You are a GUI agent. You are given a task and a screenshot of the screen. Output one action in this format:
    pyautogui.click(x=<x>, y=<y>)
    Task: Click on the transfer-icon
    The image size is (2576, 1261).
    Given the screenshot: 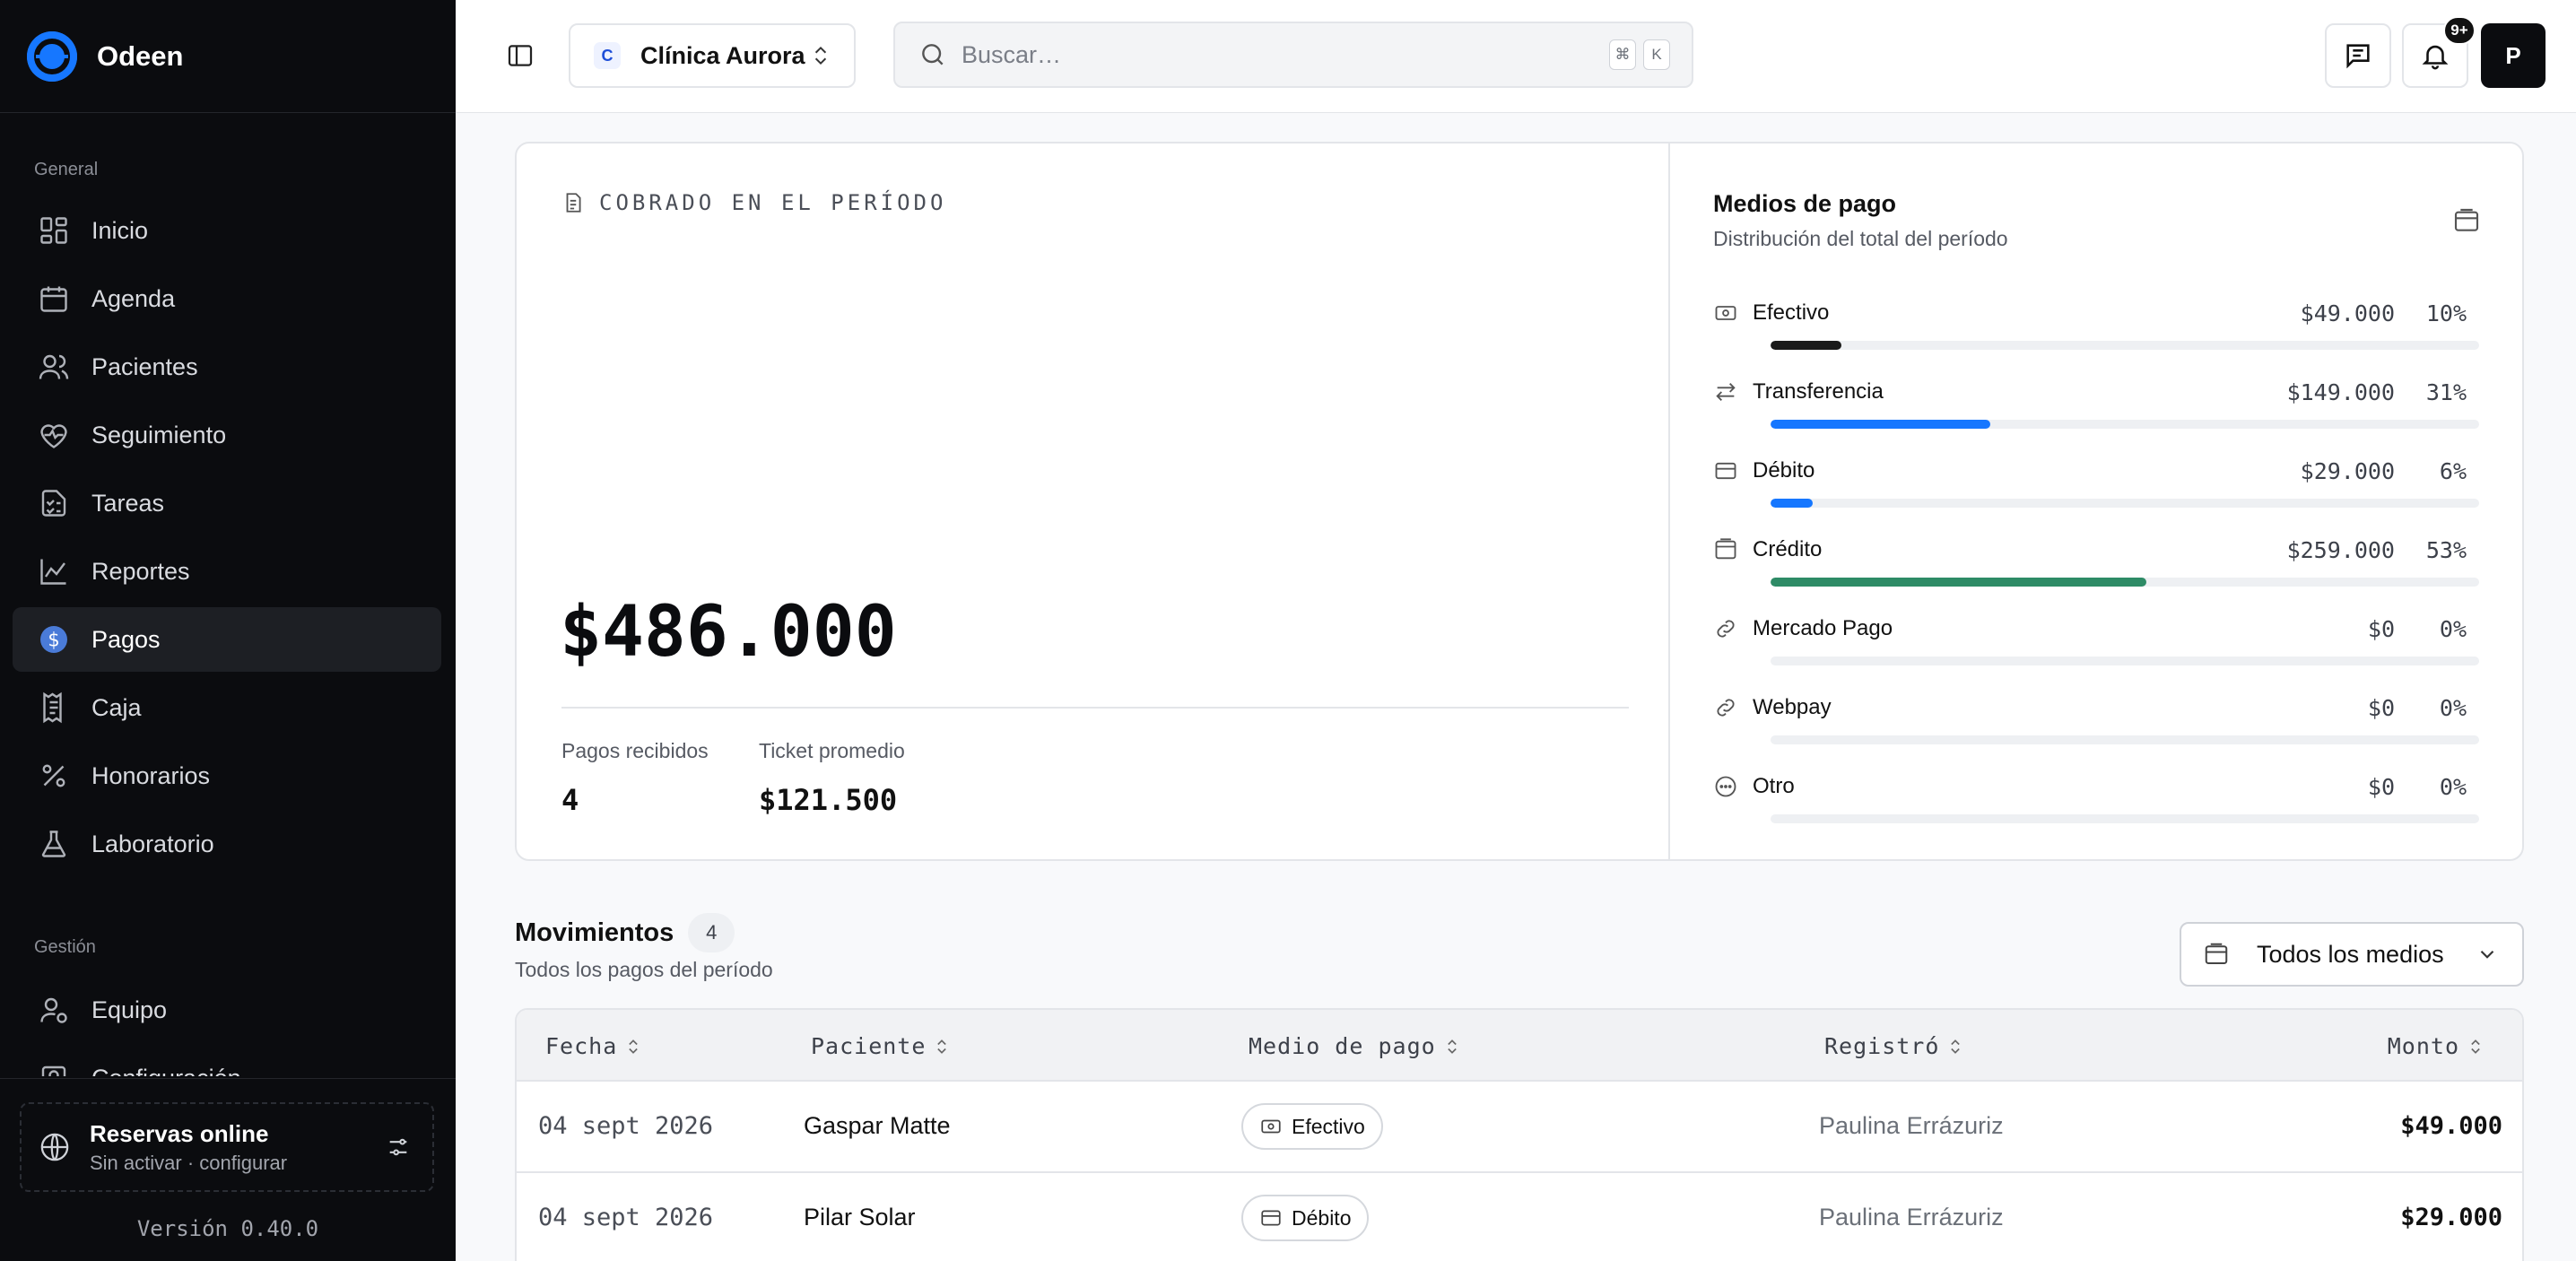 What is the action you would take?
    pyautogui.click(x=1726, y=392)
    